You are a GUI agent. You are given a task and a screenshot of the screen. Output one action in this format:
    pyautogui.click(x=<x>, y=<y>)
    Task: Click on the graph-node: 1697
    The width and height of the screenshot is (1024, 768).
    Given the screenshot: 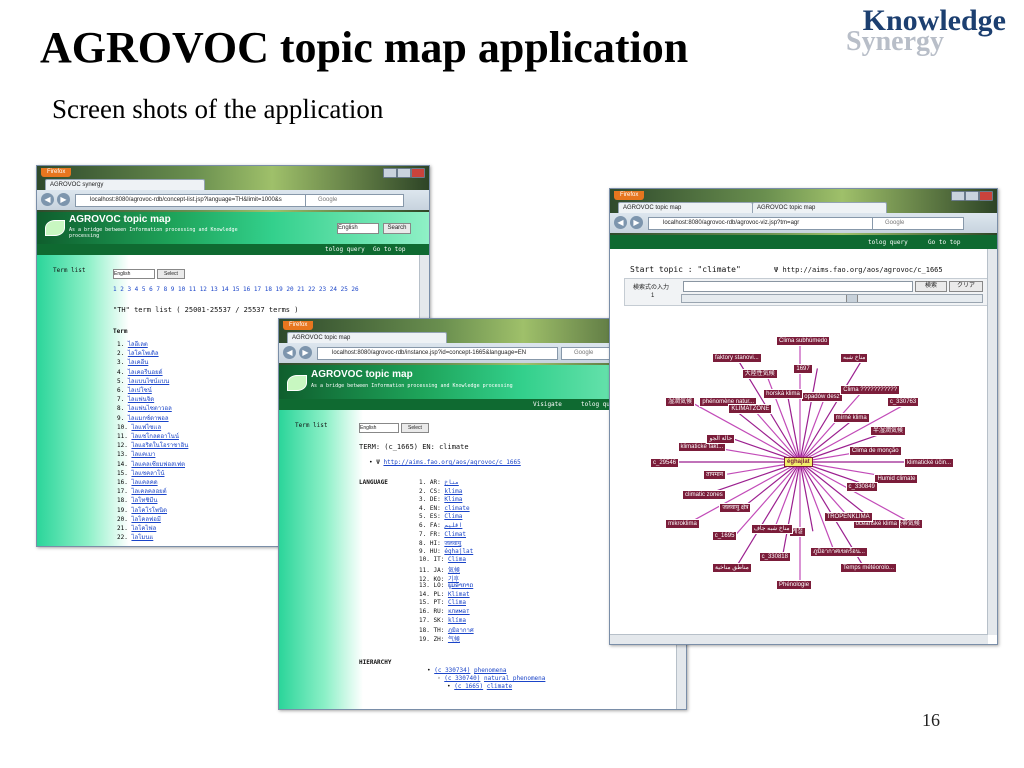 What is the action you would take?
    pyautogui.click(x=803, y=369)
    